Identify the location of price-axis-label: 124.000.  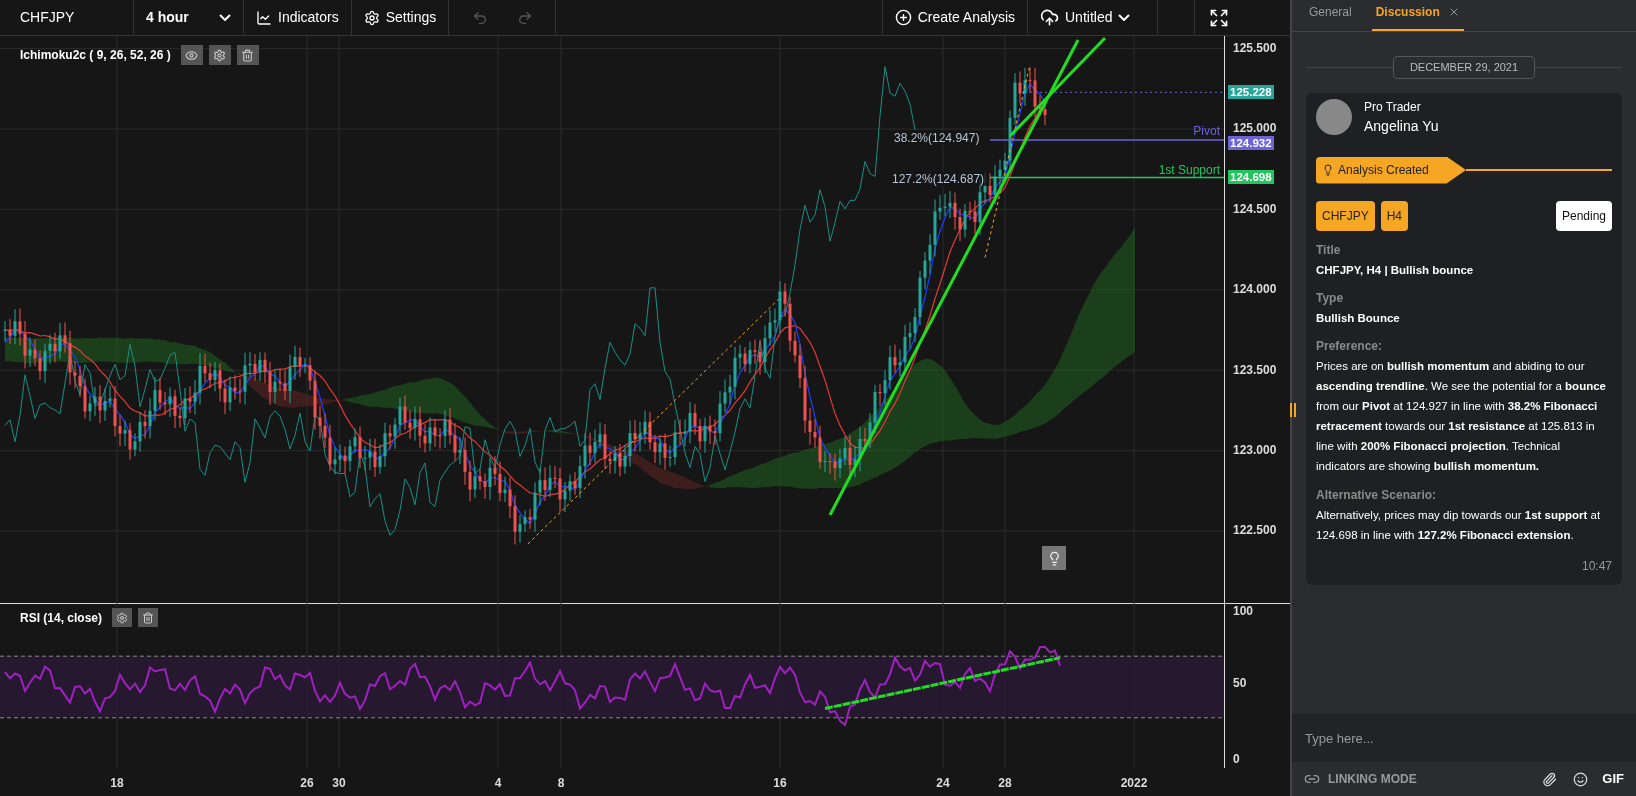
(1255, 290).